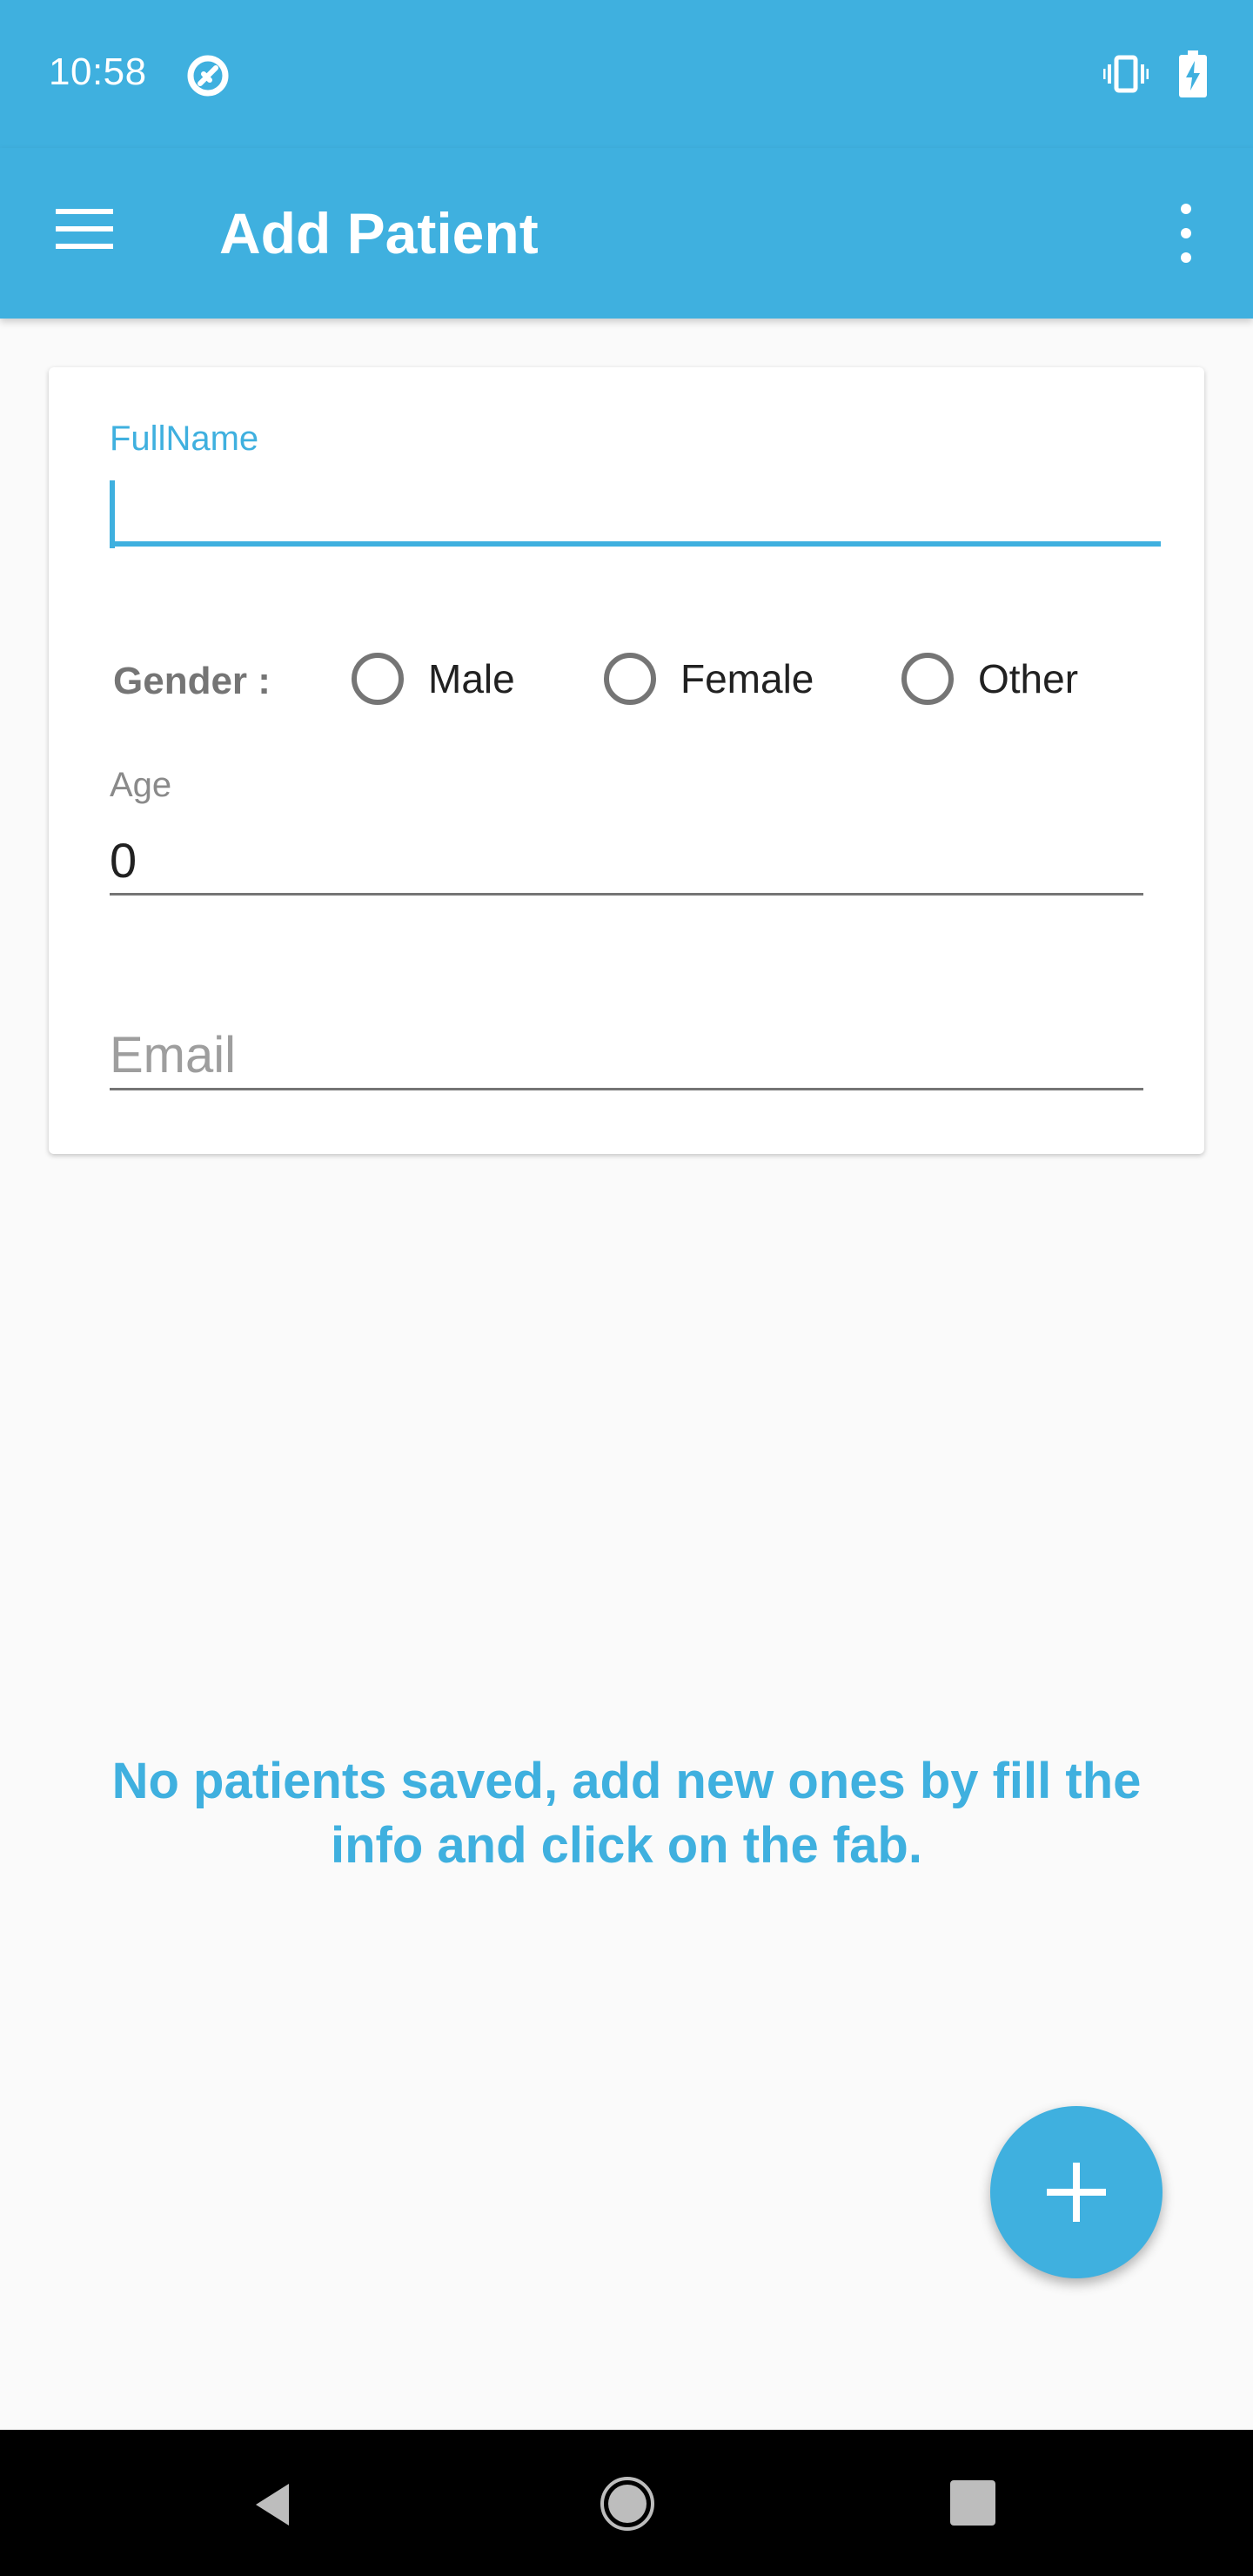 The image size is (1253, 2576). Describe the element at coordinates (1028, 679) in the screenshot. I see `gender-option-label: Other` at that location.